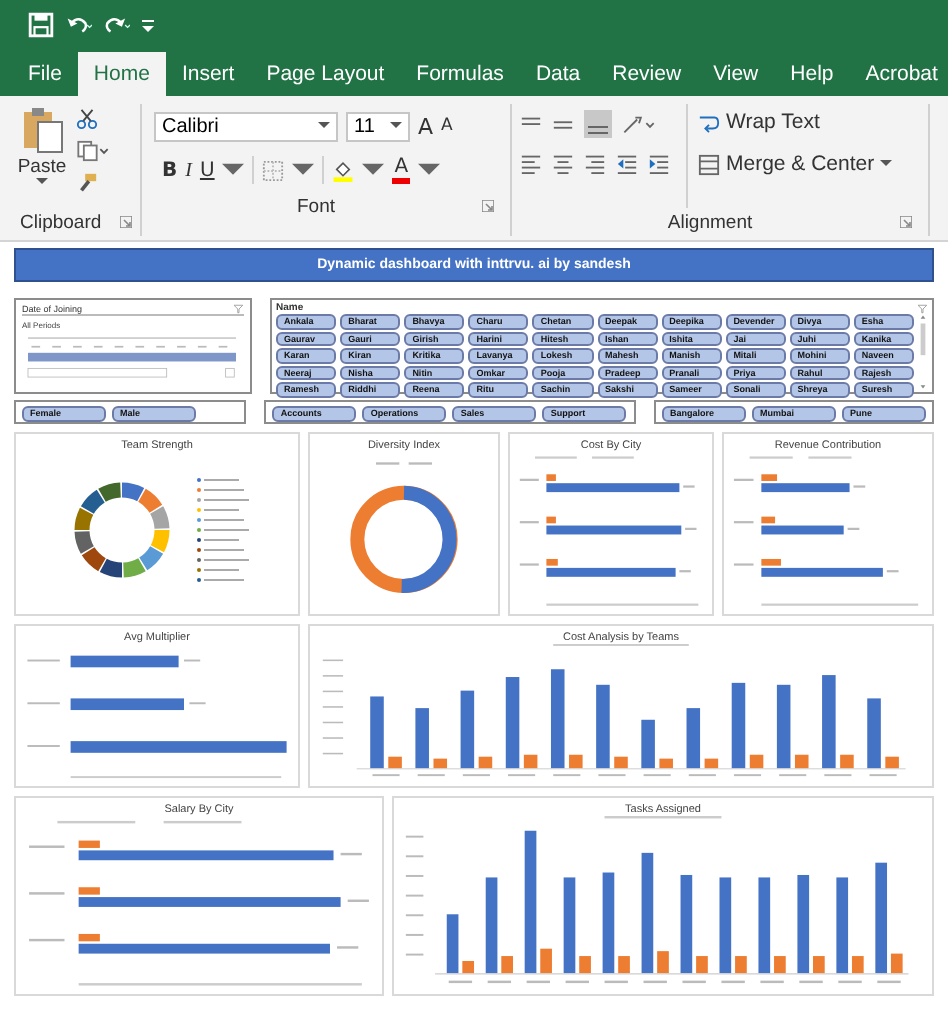 This screenshot has width=948, height=1010. What do you see at coordinates (898, 74) in the screenshot?
I see `ribbon-tab: Acrobat` at bounding box center [898, 74].